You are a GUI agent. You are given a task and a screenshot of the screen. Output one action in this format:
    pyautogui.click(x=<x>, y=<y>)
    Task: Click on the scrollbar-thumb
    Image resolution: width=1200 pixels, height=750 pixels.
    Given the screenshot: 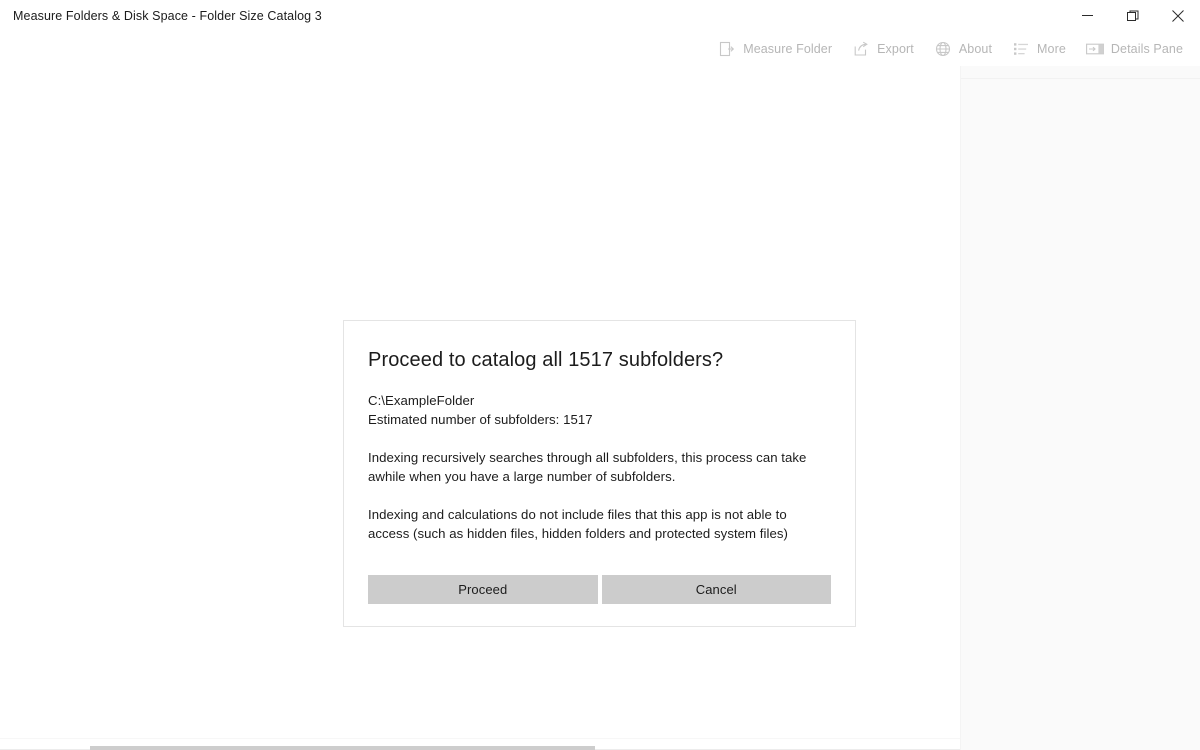 What is the action you would take?
    pyautogui.click(x=342, y=748)
    